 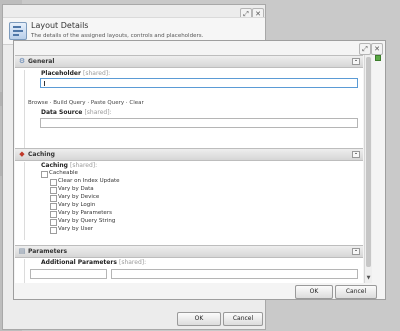 I want to click on vary-by-user-checkbox, so click(x=53, y=230).